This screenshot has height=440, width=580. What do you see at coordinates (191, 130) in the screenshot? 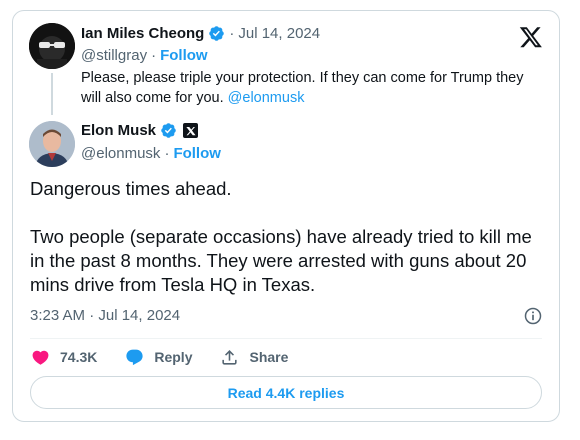
I see `x-affiliate-badge-icon` at bounding box center [191, 130].